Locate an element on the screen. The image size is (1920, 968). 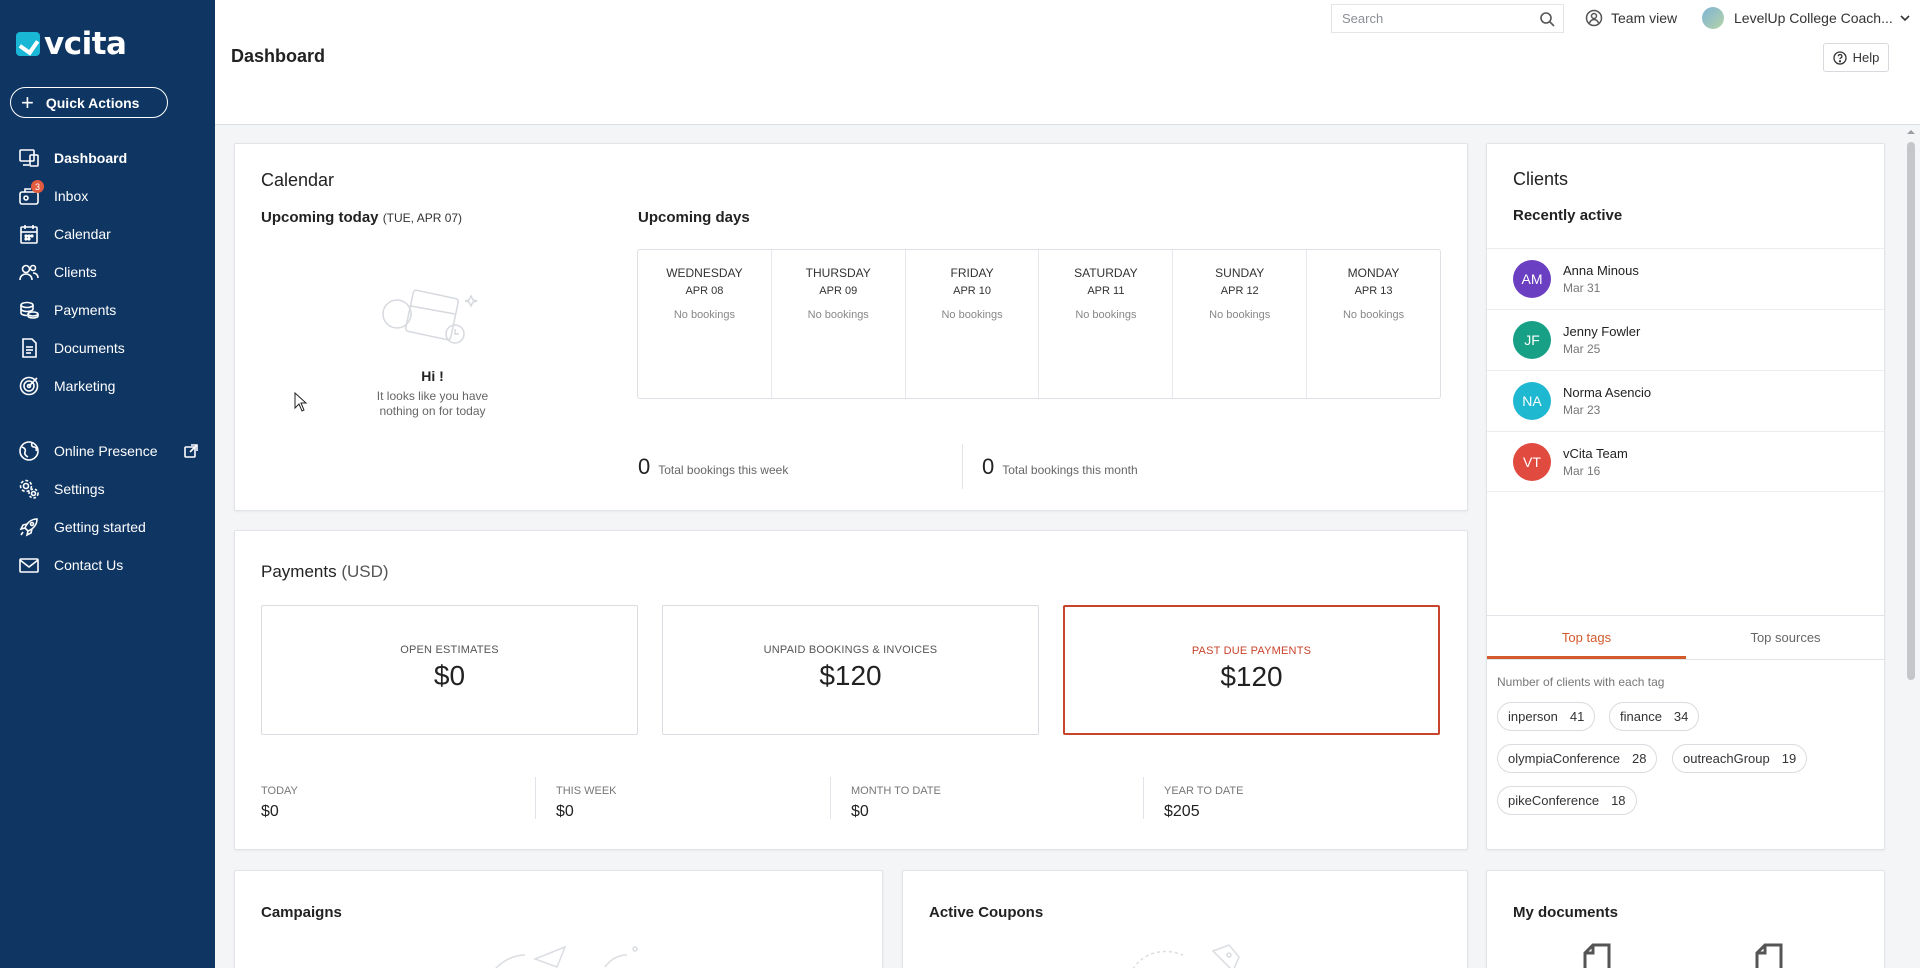
client-avatar: NA is located at coordinates (1532, 401).